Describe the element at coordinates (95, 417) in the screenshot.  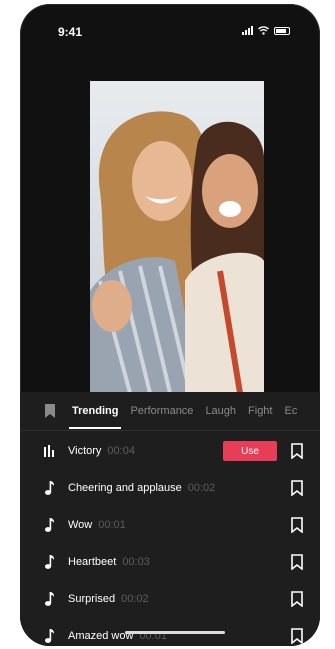
I see `tab-trending: Trending` at that location.